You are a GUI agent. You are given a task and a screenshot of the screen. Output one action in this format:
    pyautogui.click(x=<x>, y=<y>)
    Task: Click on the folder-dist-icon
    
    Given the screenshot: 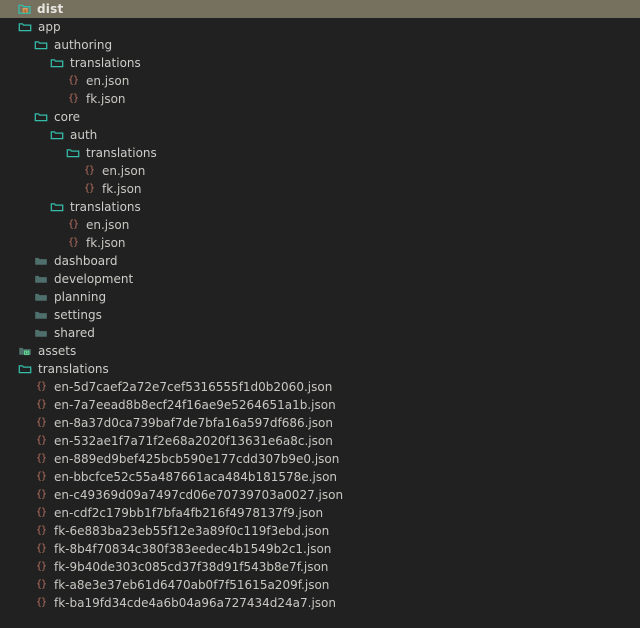 What is the action you would take?
    pyautogui.click(x=25, y=9)
    